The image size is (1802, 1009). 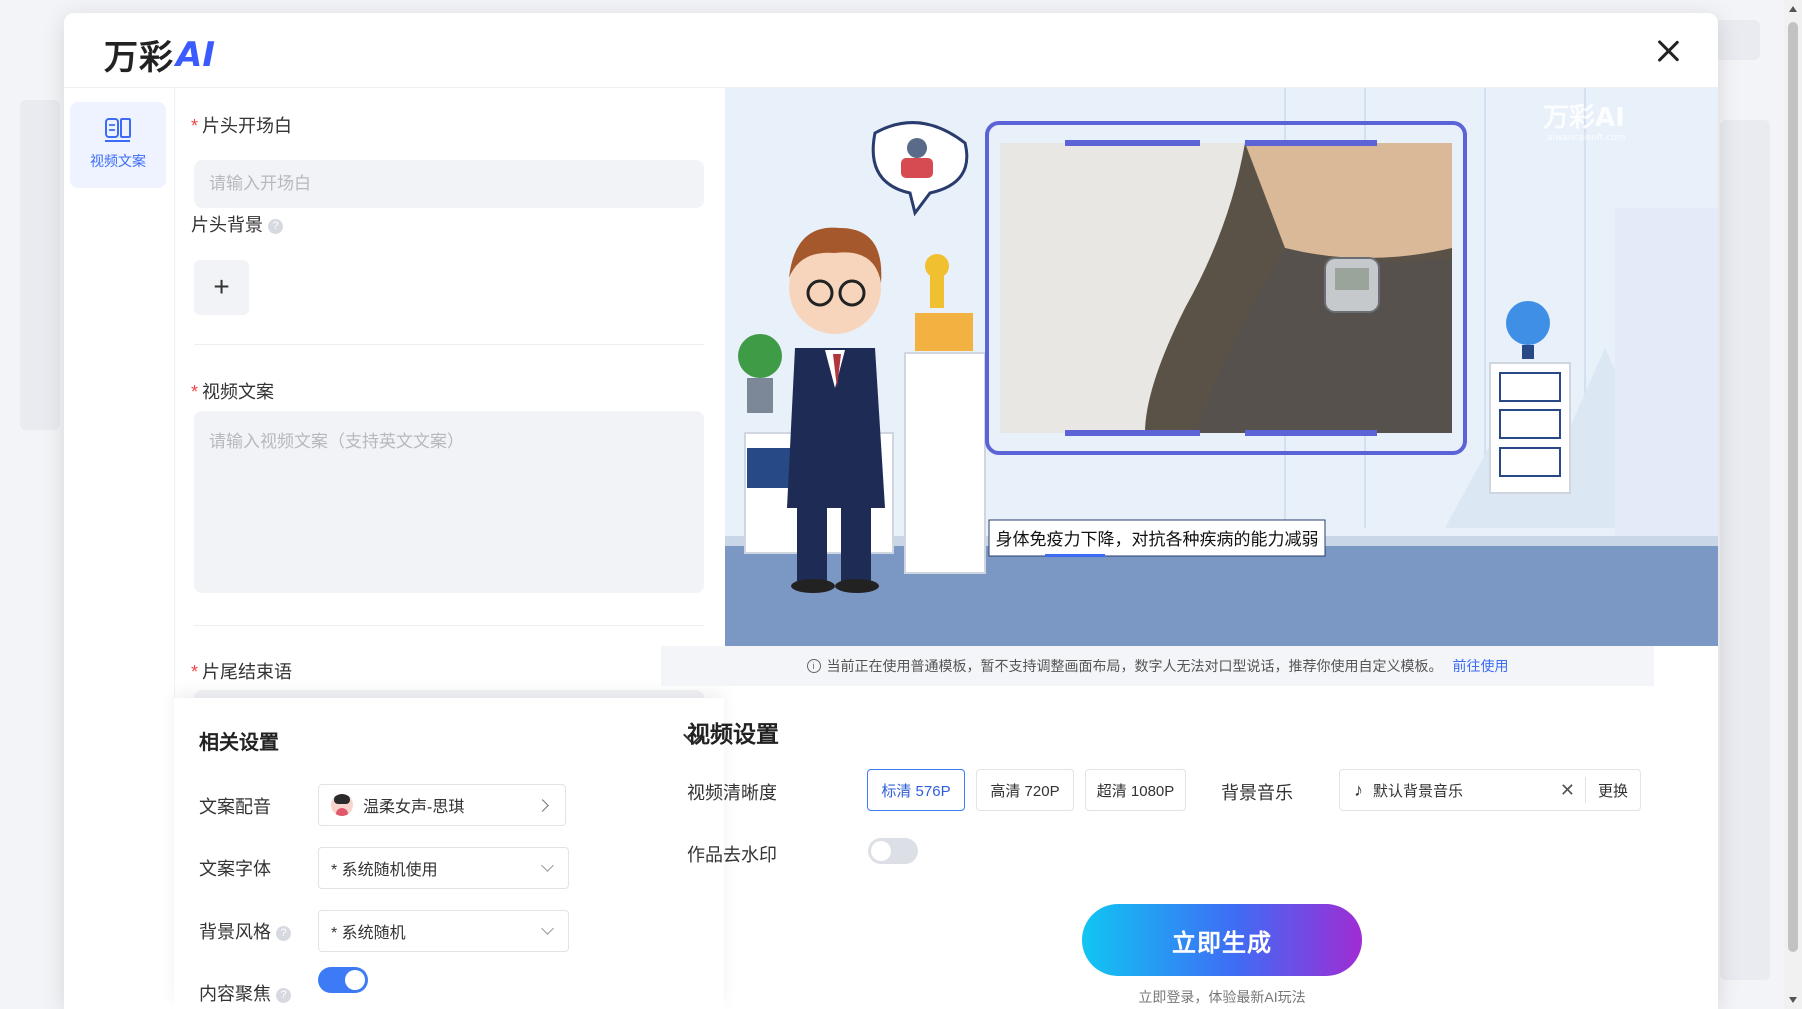 What do you see at coordinates (449, 502) in the screenshot?
I see `script-textarea` at bounding box center [449, 502].